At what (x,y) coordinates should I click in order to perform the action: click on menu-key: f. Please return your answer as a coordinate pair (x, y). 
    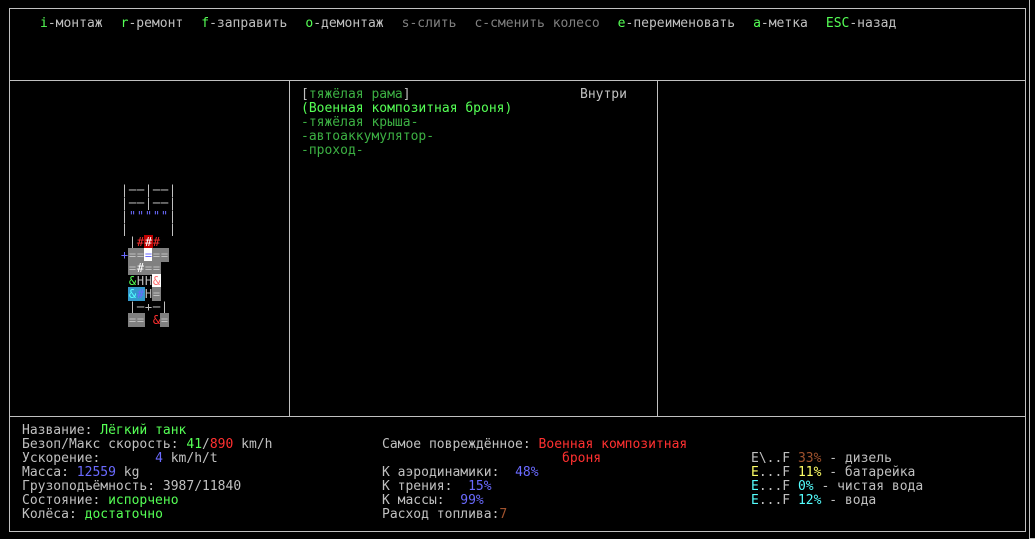
    Looking at the image, I should click on (205, 23).